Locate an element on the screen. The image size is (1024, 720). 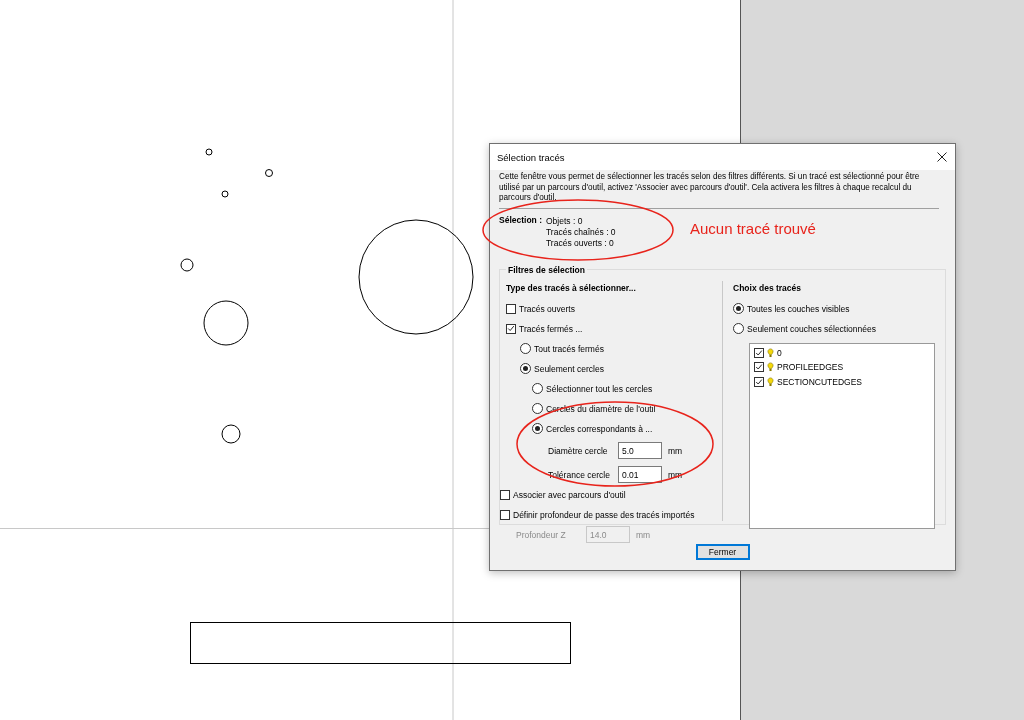
option-label: Toutes les couches visibles is located at coordinates (798, 308).